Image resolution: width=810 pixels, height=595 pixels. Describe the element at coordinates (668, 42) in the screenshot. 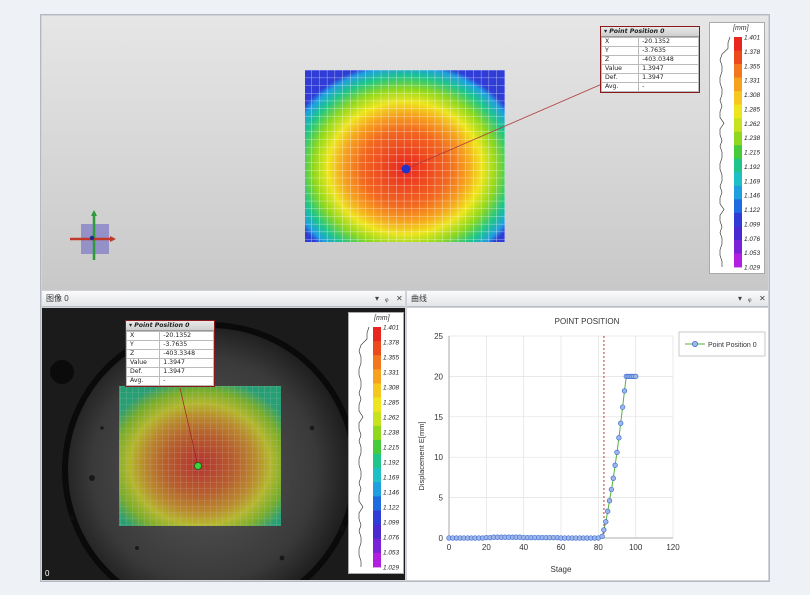

I see `point-info-value: -20.1352` at that location.